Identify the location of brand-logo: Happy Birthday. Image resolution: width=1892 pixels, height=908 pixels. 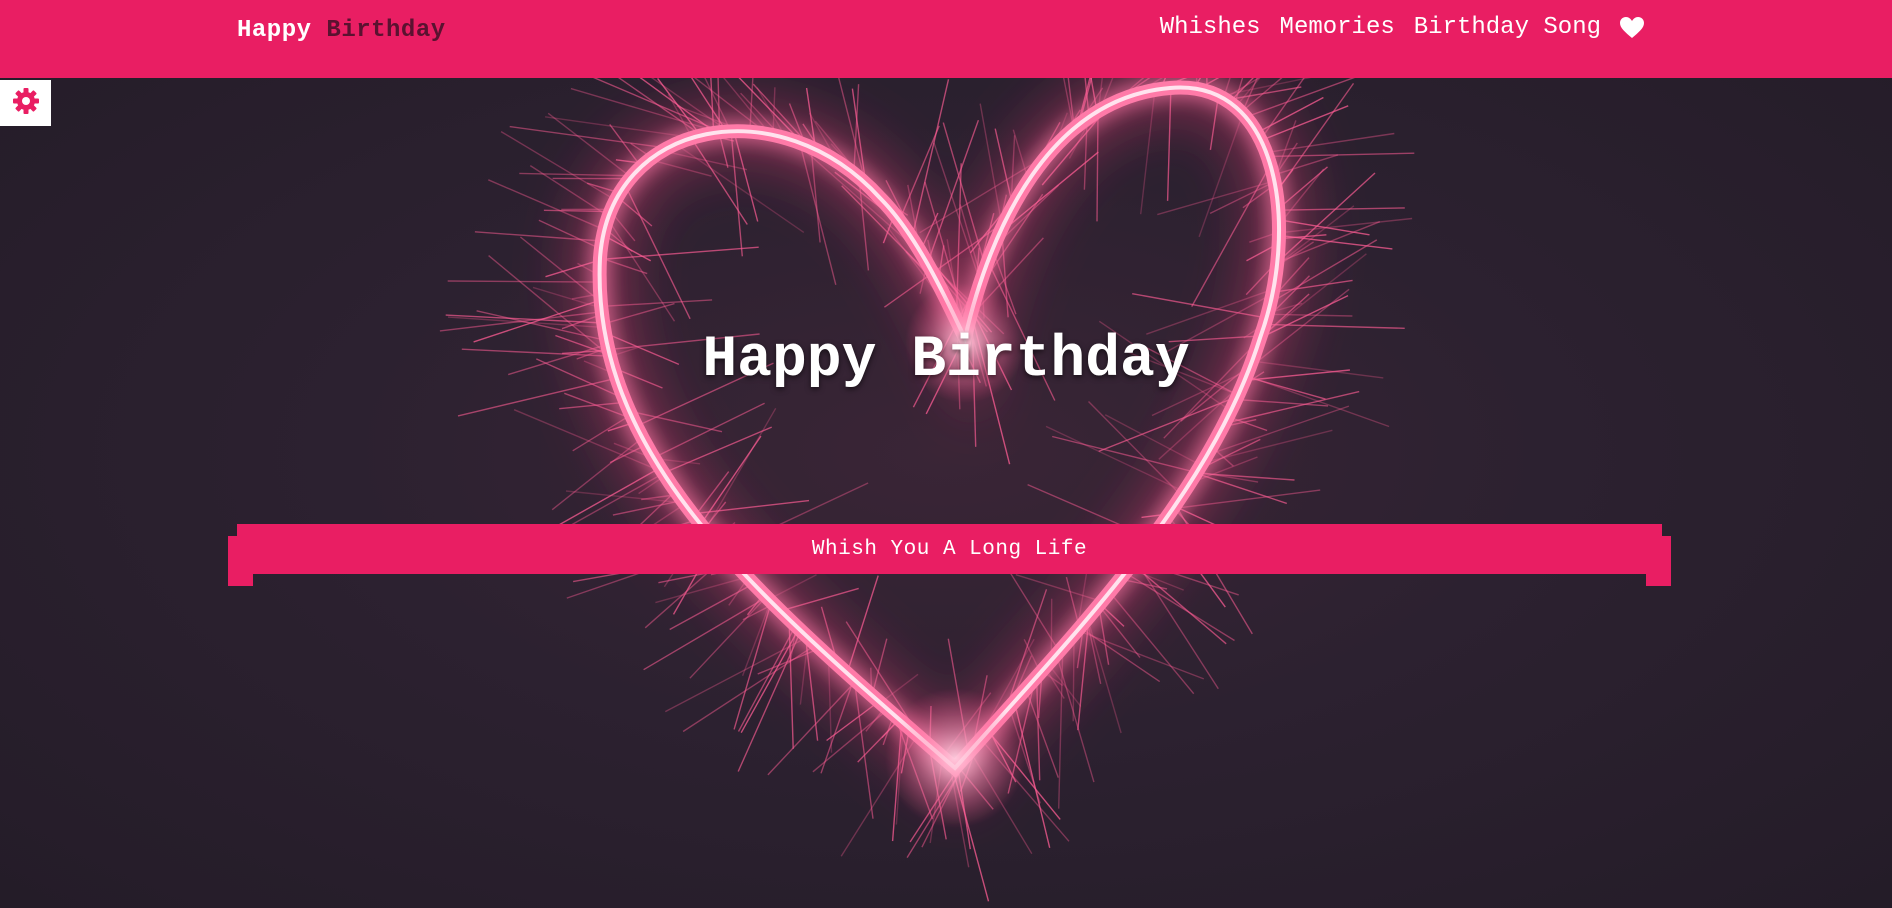
(341, 30).